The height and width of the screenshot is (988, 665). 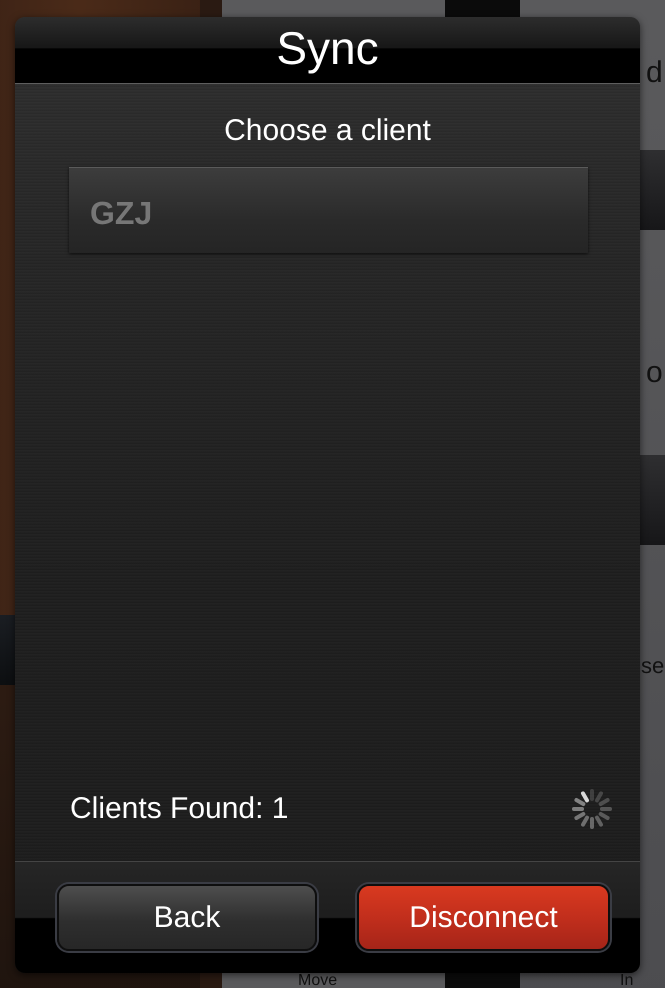 I want to click on background-label: Move, so click(x=318, y=980).